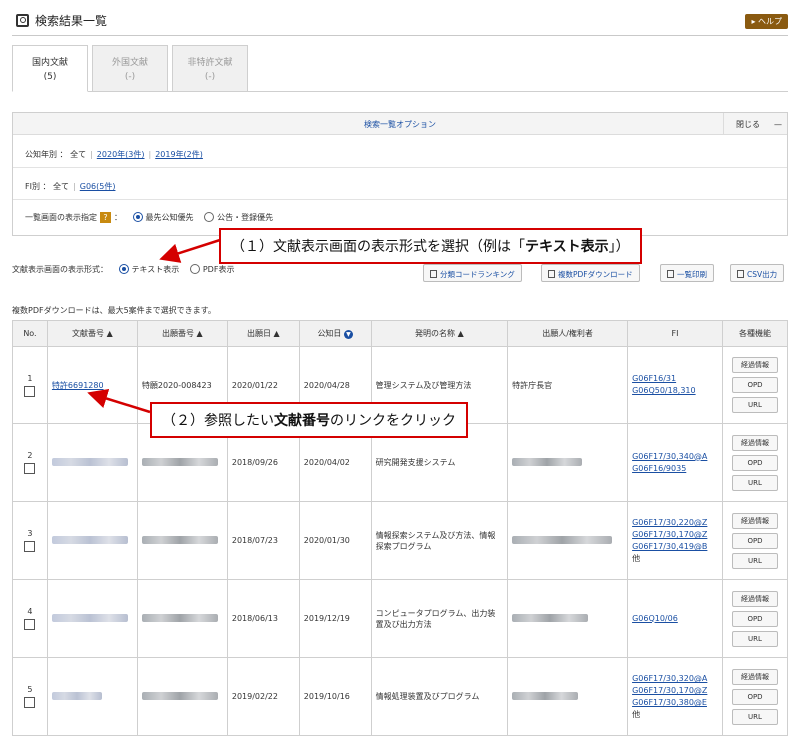 The image size is (800, 740). I want to click on callout-step-1: （１）文献表示画面の表示形式を選択（例は「テキスト表示」）, so click(430, 246).